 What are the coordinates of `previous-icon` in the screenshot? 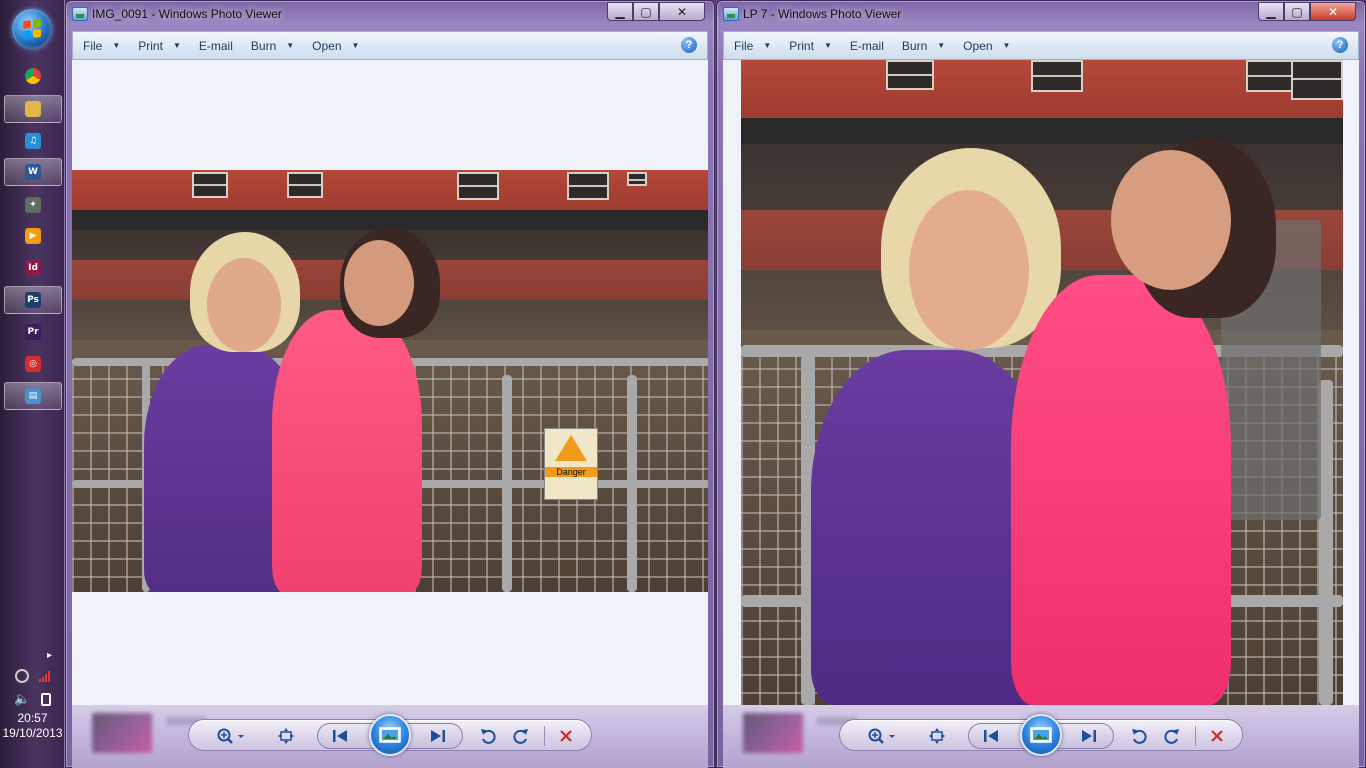 It's located at (991, 736).